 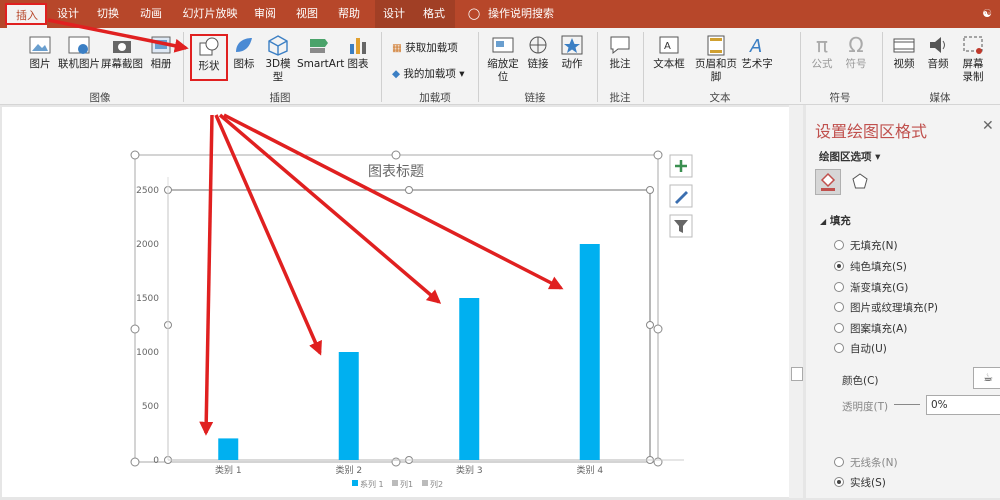 I want to click on header-footer-icon, so click(x=716, y=45).